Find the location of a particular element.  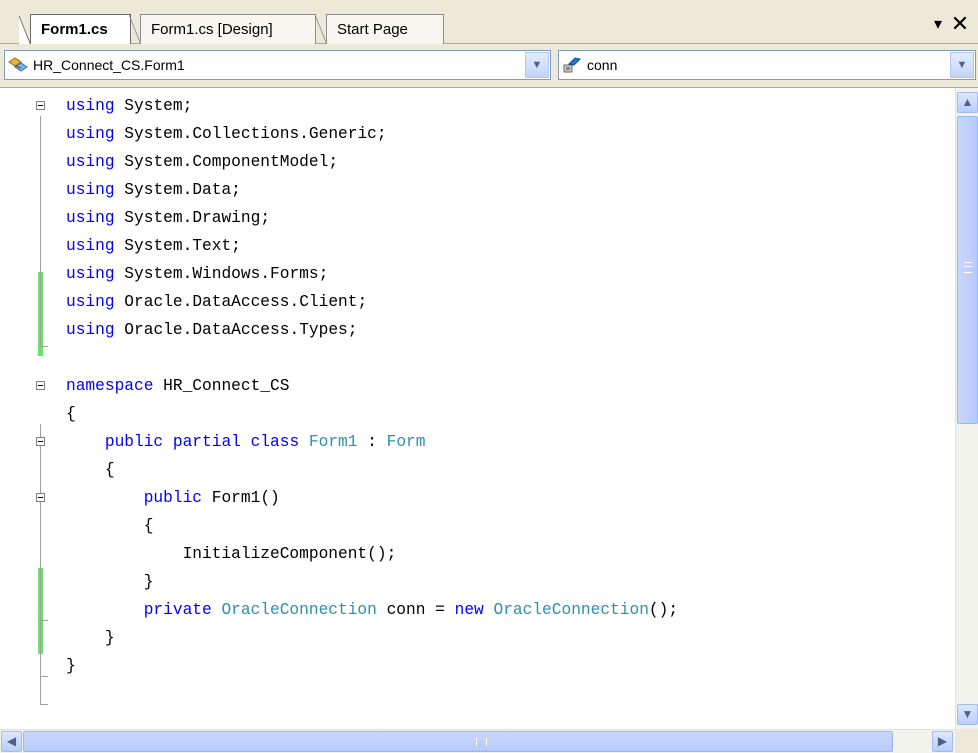

scroll-down-icon: ▼ is located at coordinates (967, 714).